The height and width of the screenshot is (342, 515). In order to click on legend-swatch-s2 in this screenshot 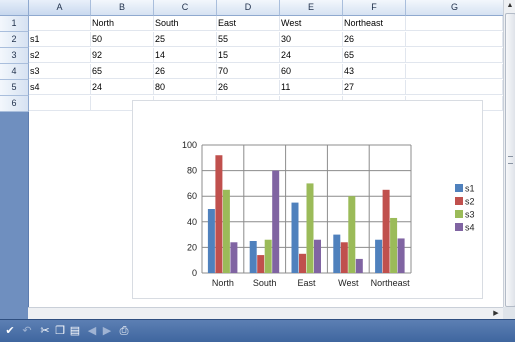, I will do `click(459, 201)`.